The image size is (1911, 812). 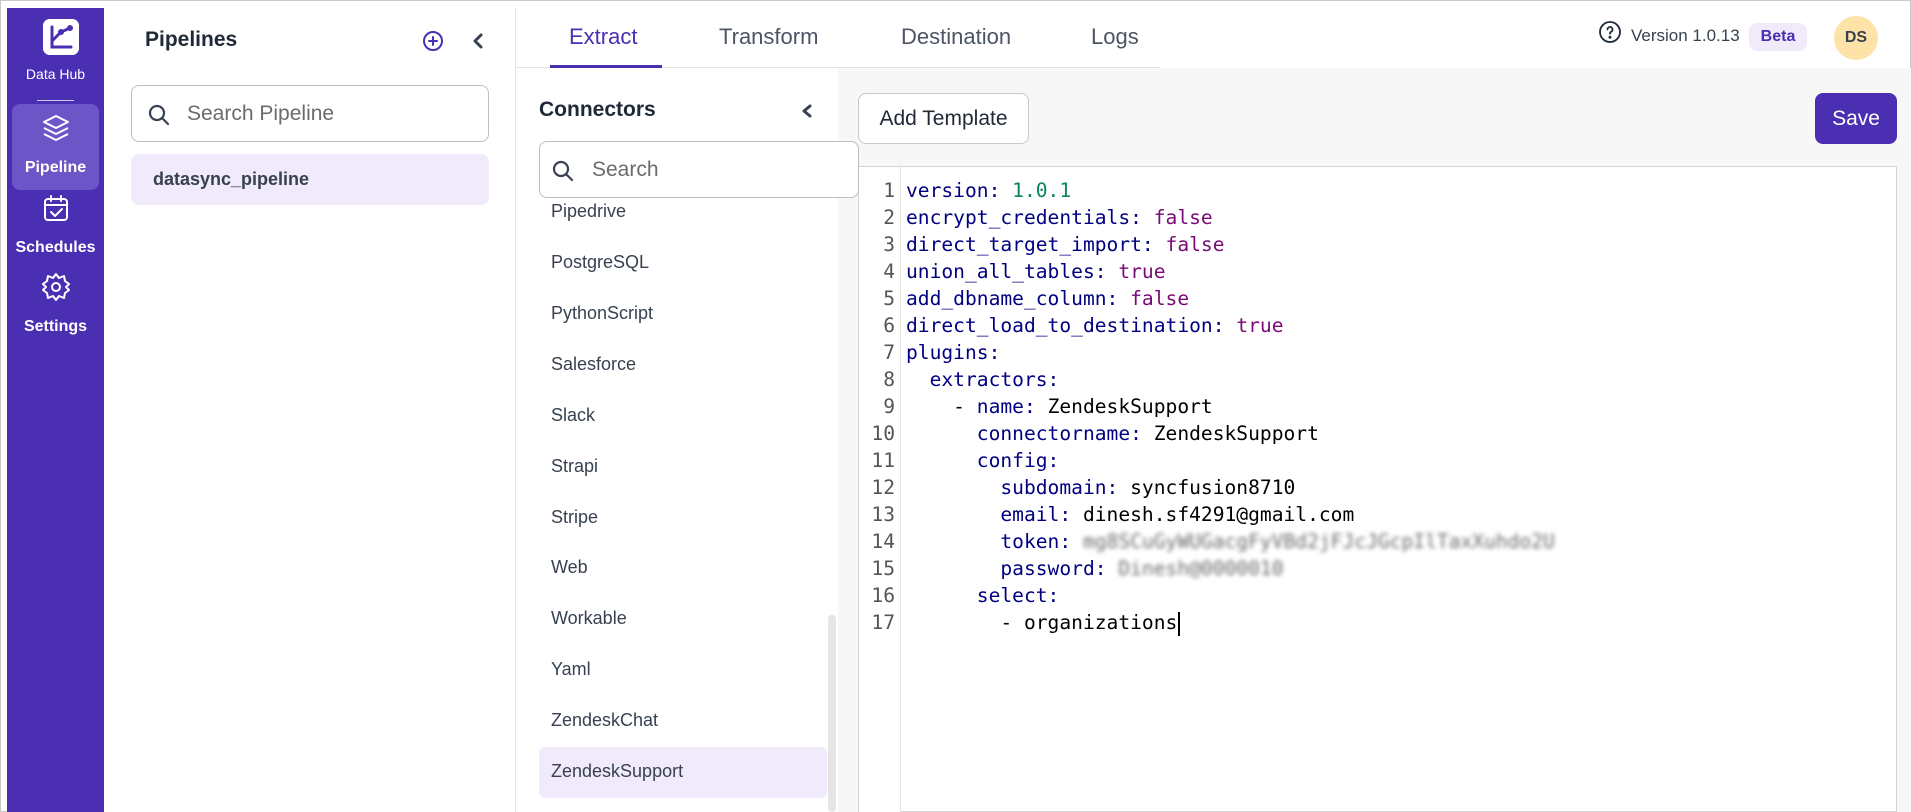 I want to click on yaml-key: config:, so click(x=1018, y=460).